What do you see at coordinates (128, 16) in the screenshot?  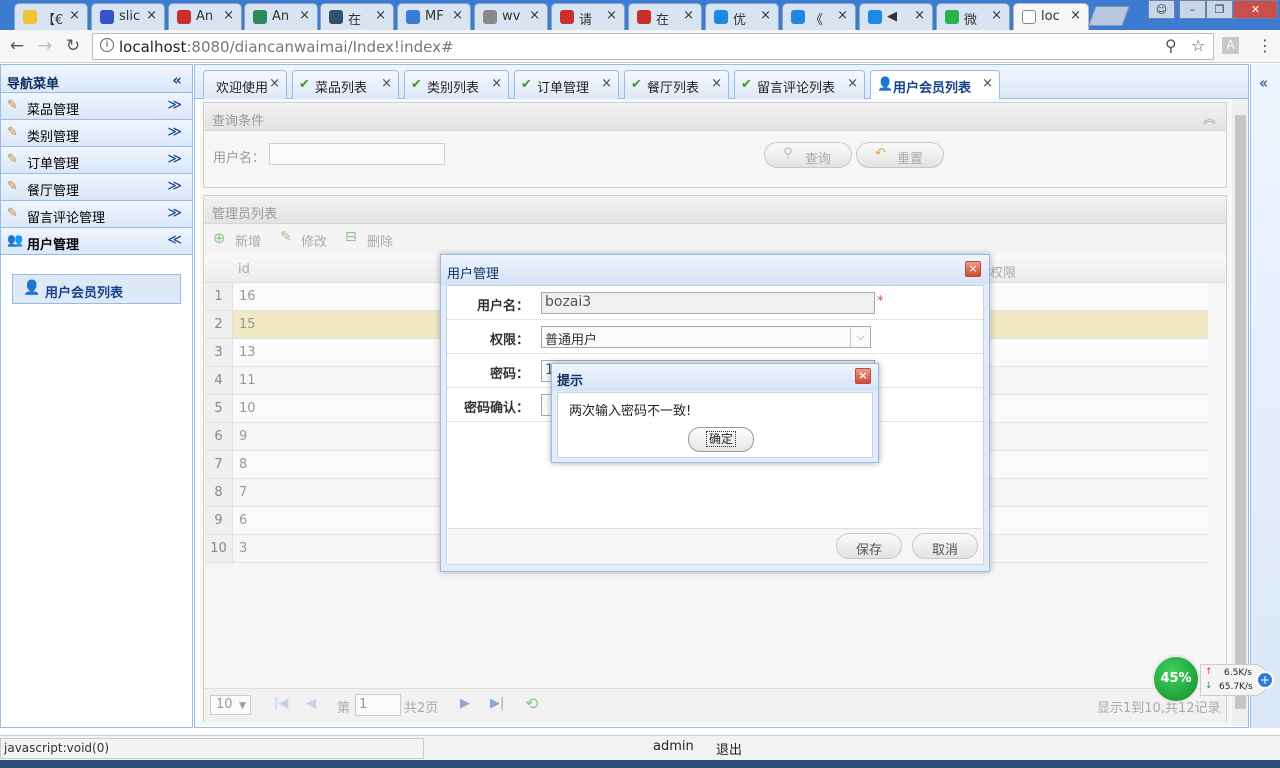 I see `browser-tab: slic ×` at bounding box center [128, 16].